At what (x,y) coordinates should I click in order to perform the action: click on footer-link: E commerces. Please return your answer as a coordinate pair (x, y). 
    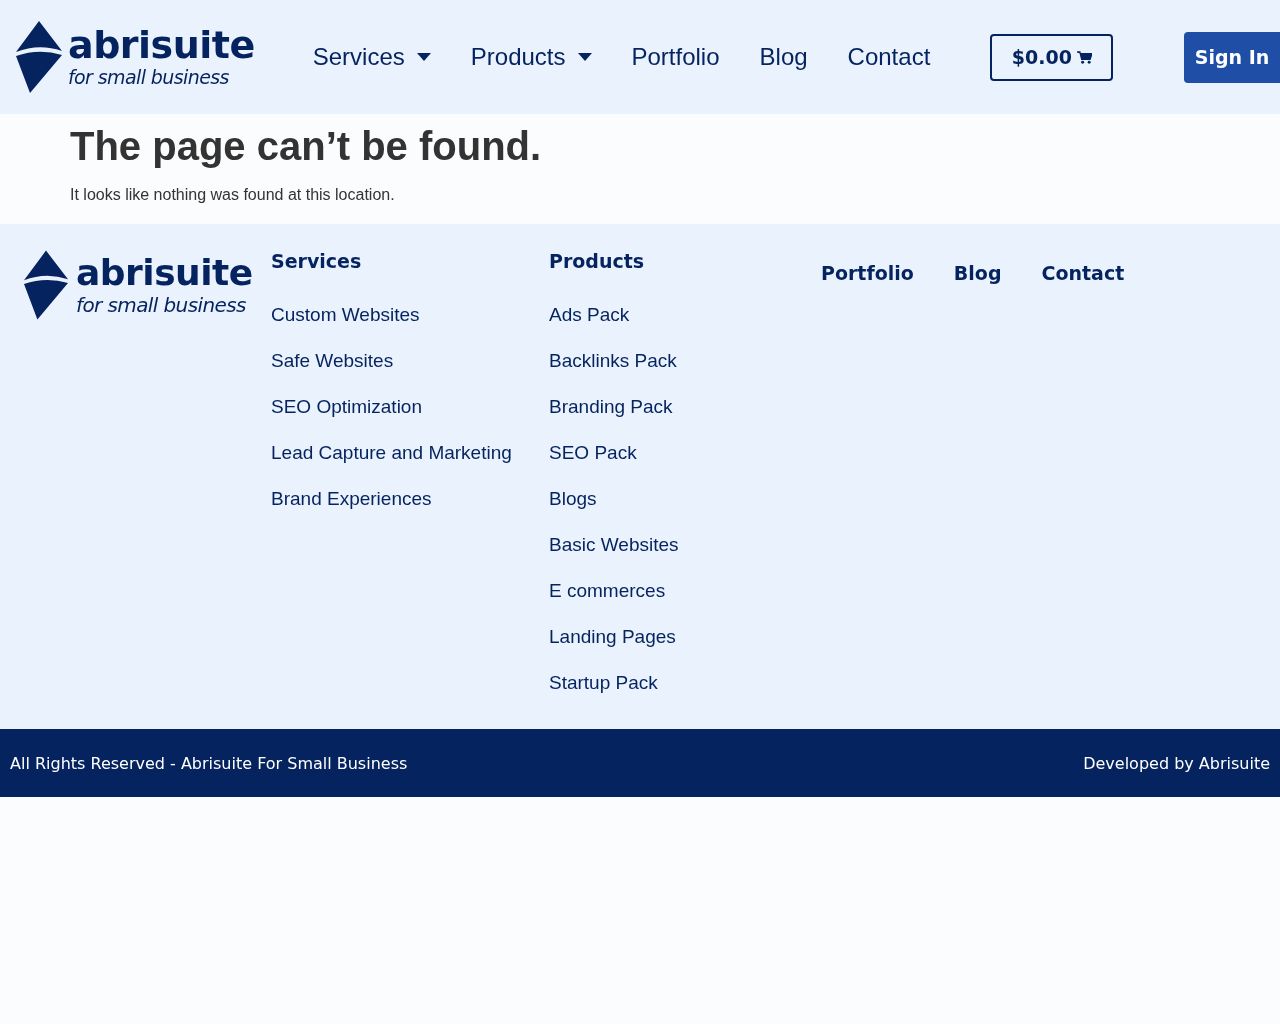
    Looking at the image, I should click on (688, 591).